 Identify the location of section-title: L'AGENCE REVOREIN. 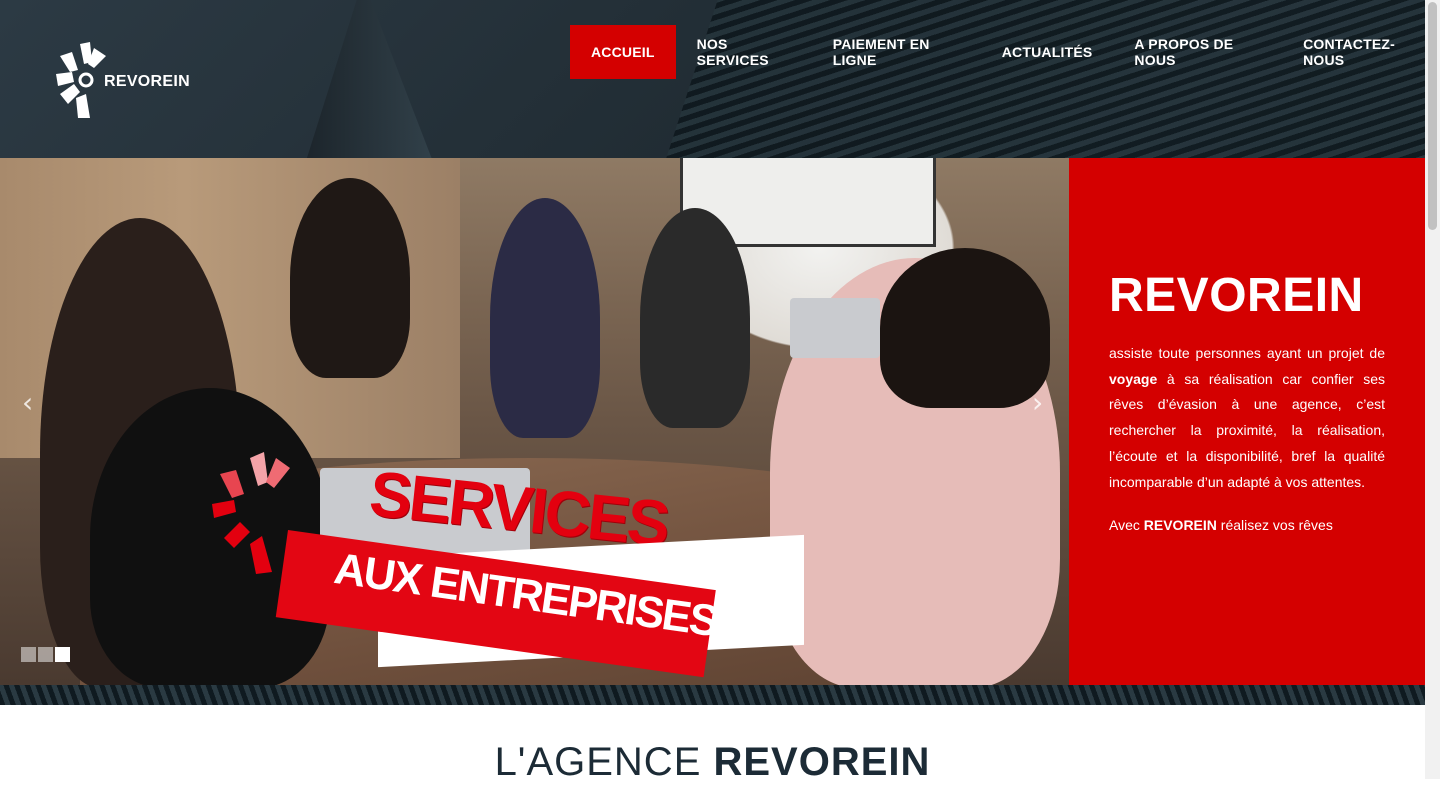
(712, 762).